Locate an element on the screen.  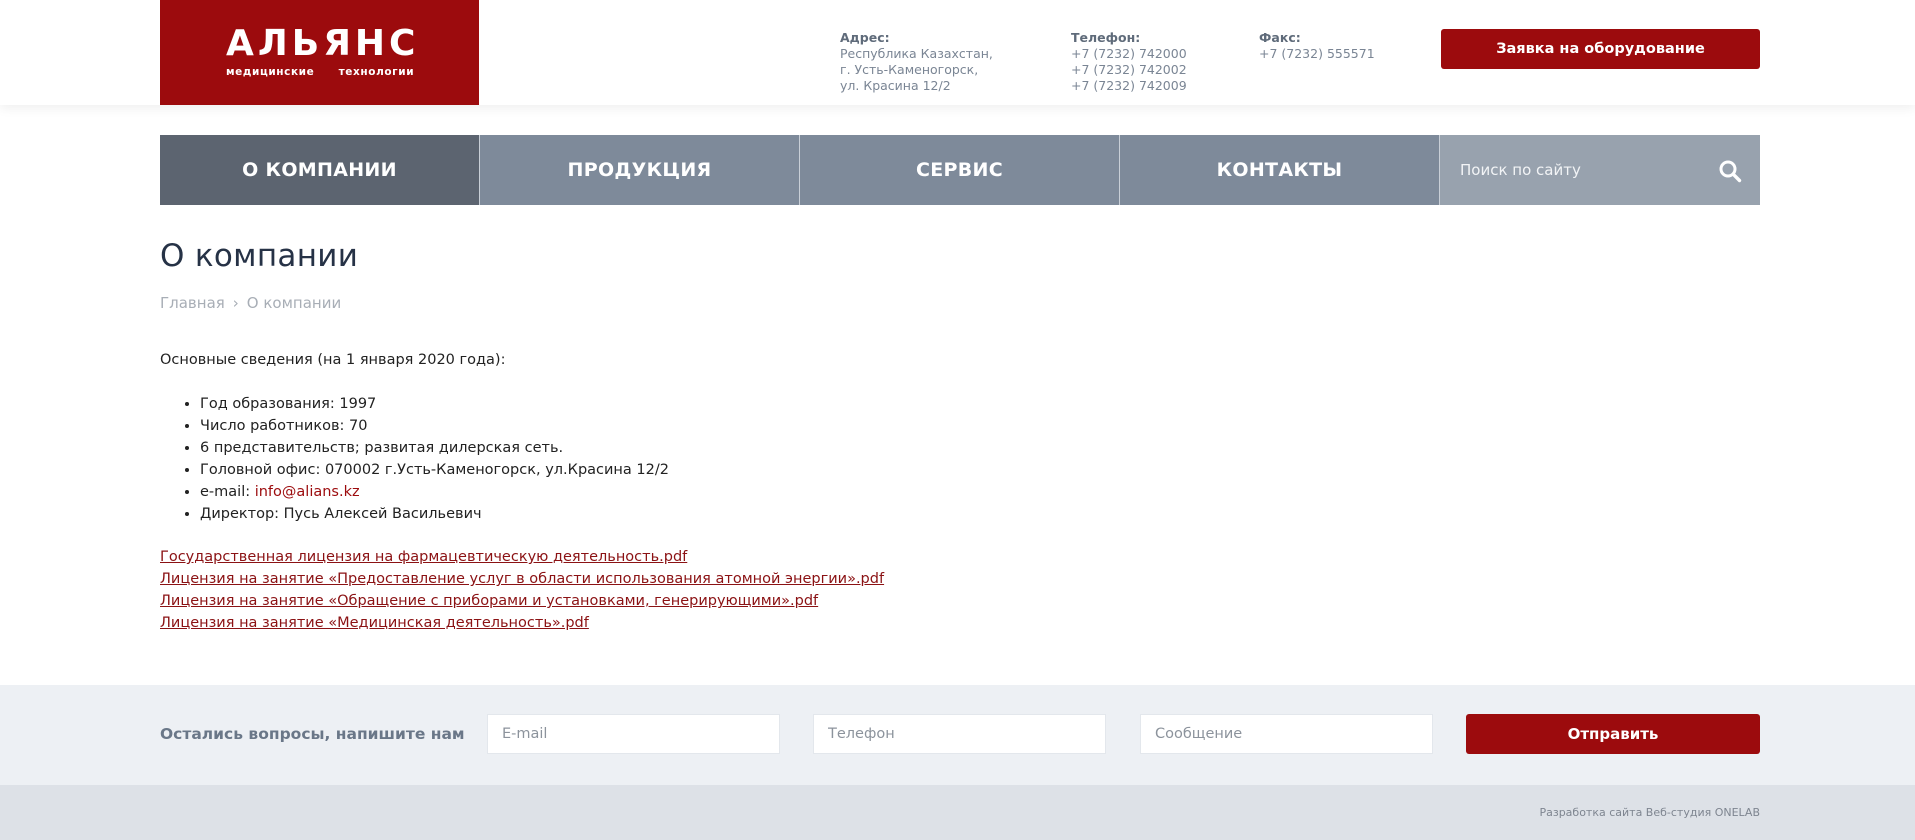
breadcrumb-current: О компании is located at coordinates (294, 303).